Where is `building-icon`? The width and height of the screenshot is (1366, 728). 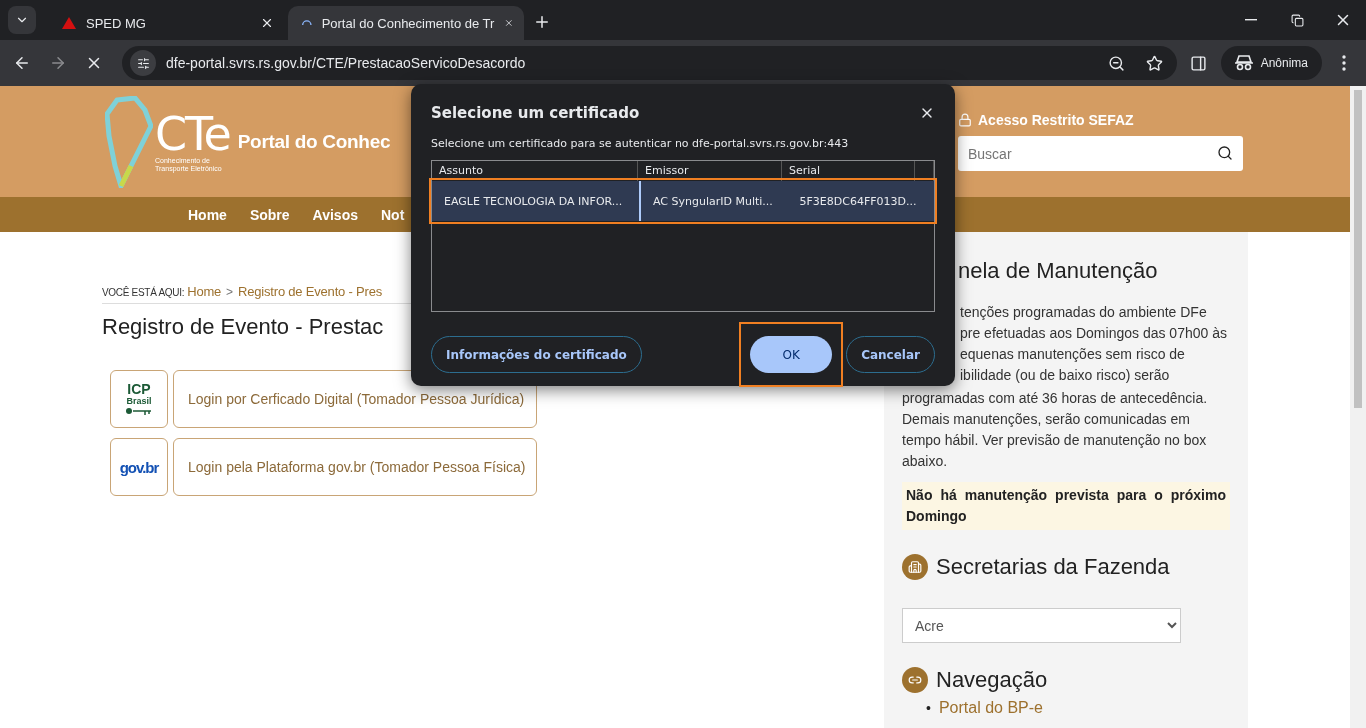 building-icon is located at coordinates (915, 567).